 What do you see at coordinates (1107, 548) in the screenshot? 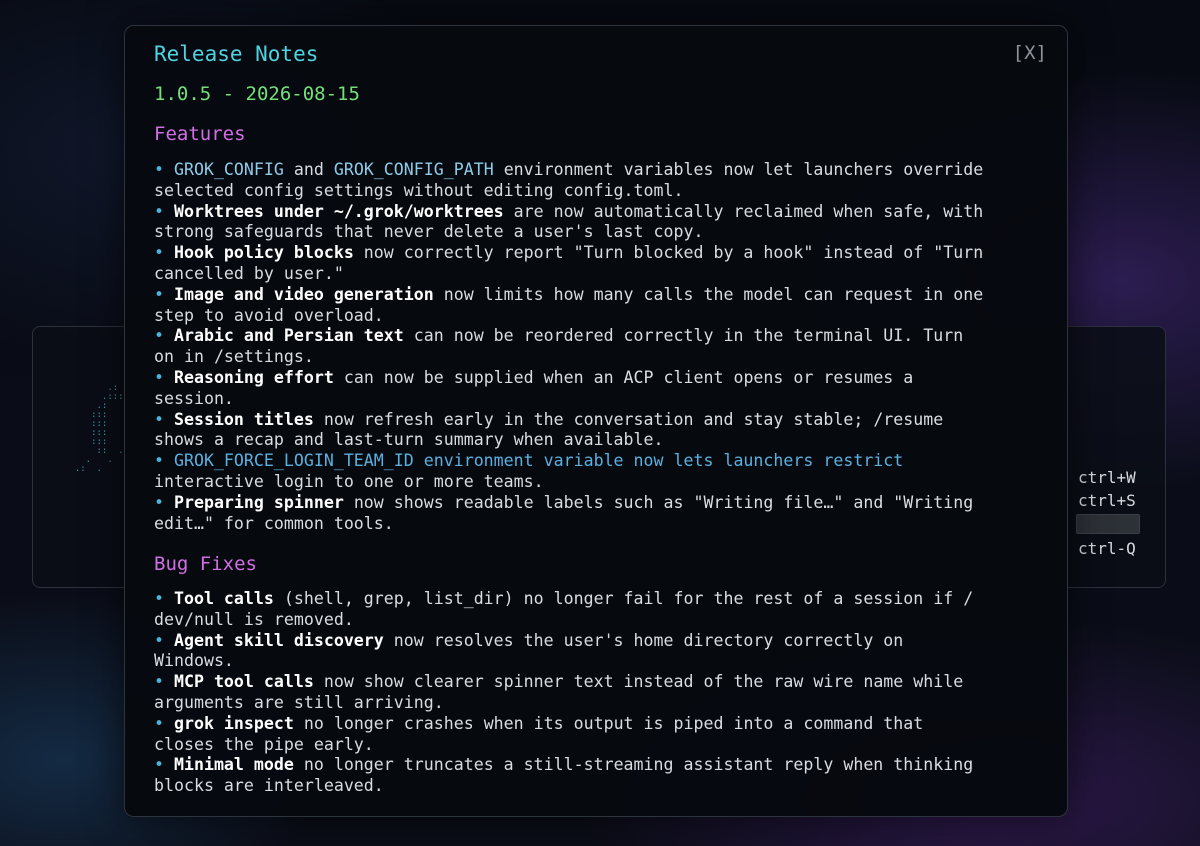
I see `shortcut-hint: ctrl-Q` at bounding box center [1107, 548].